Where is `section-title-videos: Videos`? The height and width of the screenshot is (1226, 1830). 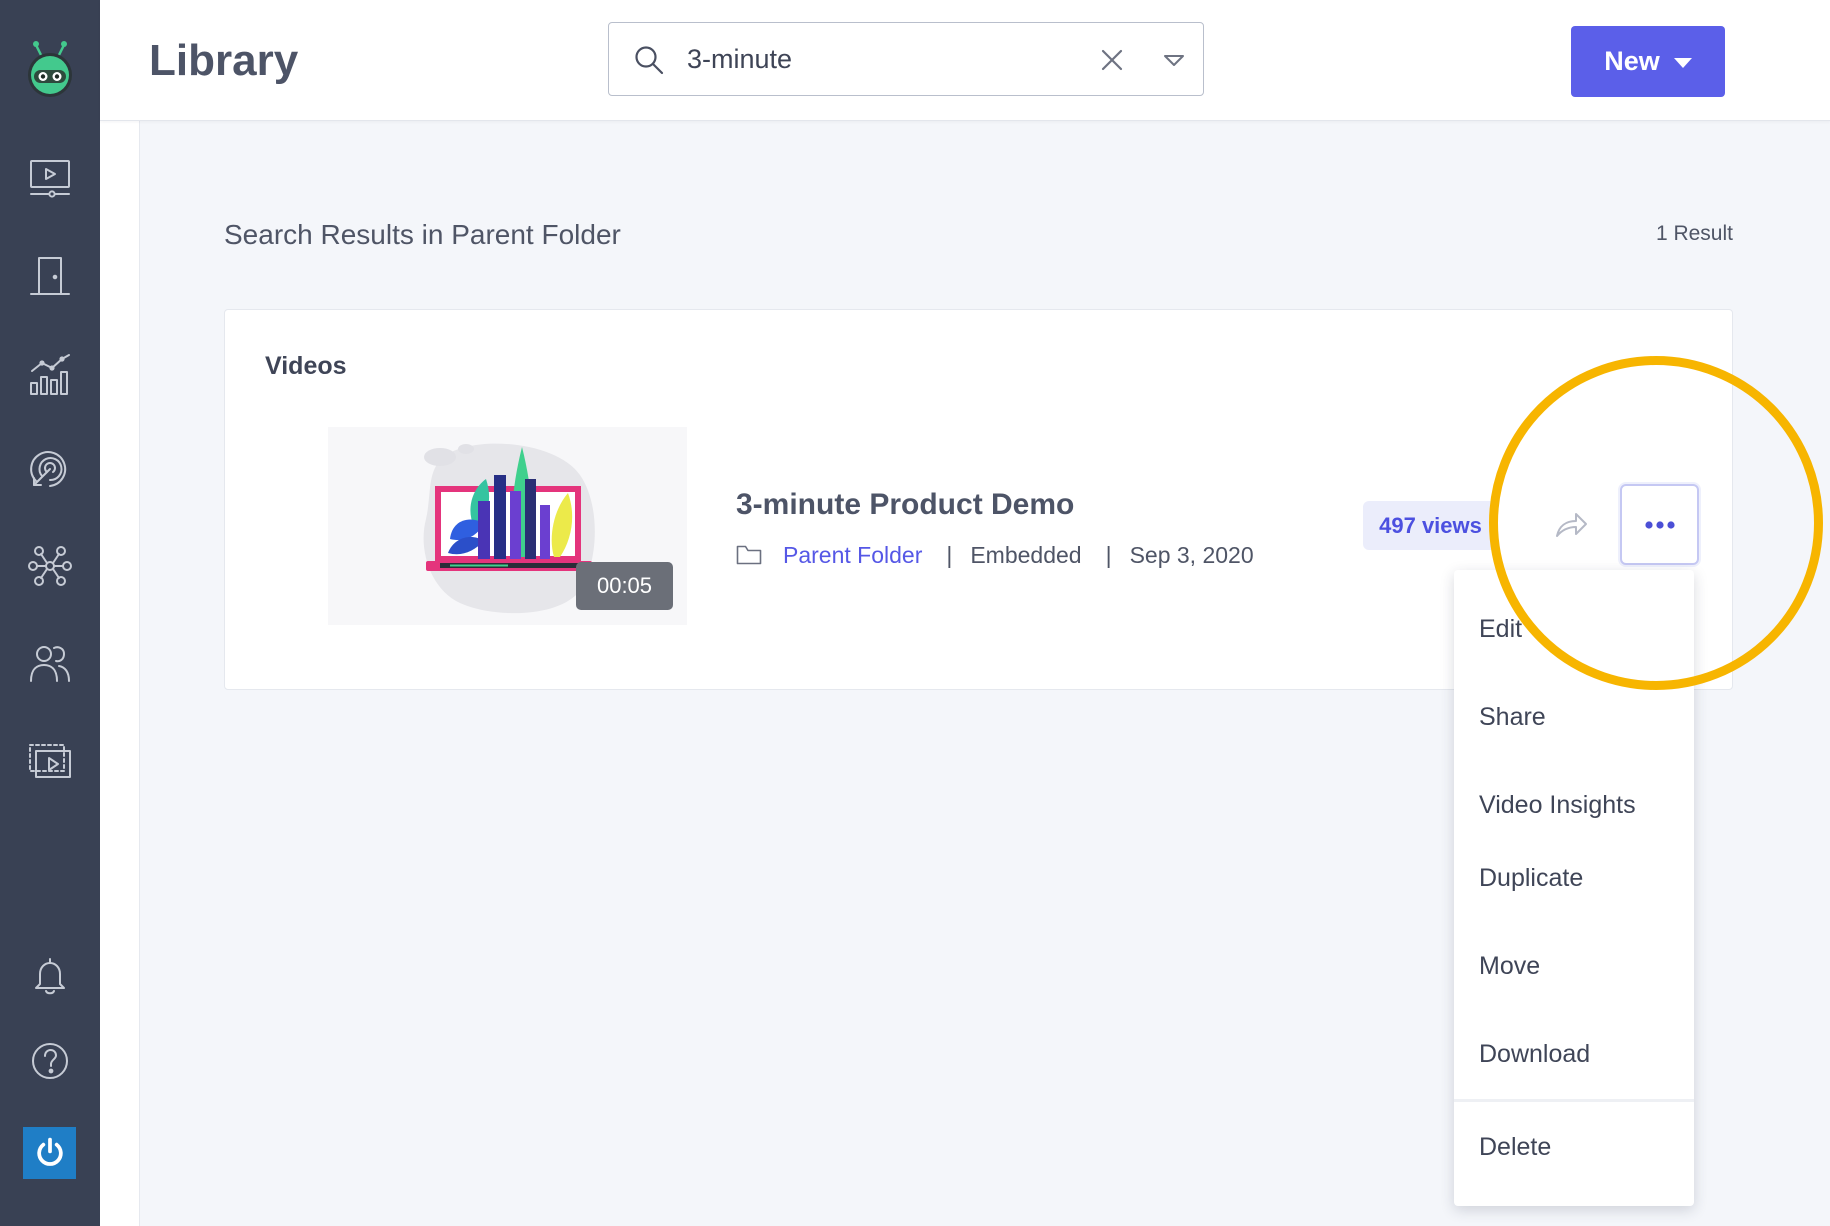 section-title-videos: Videos is located at coordinates (306, 366).